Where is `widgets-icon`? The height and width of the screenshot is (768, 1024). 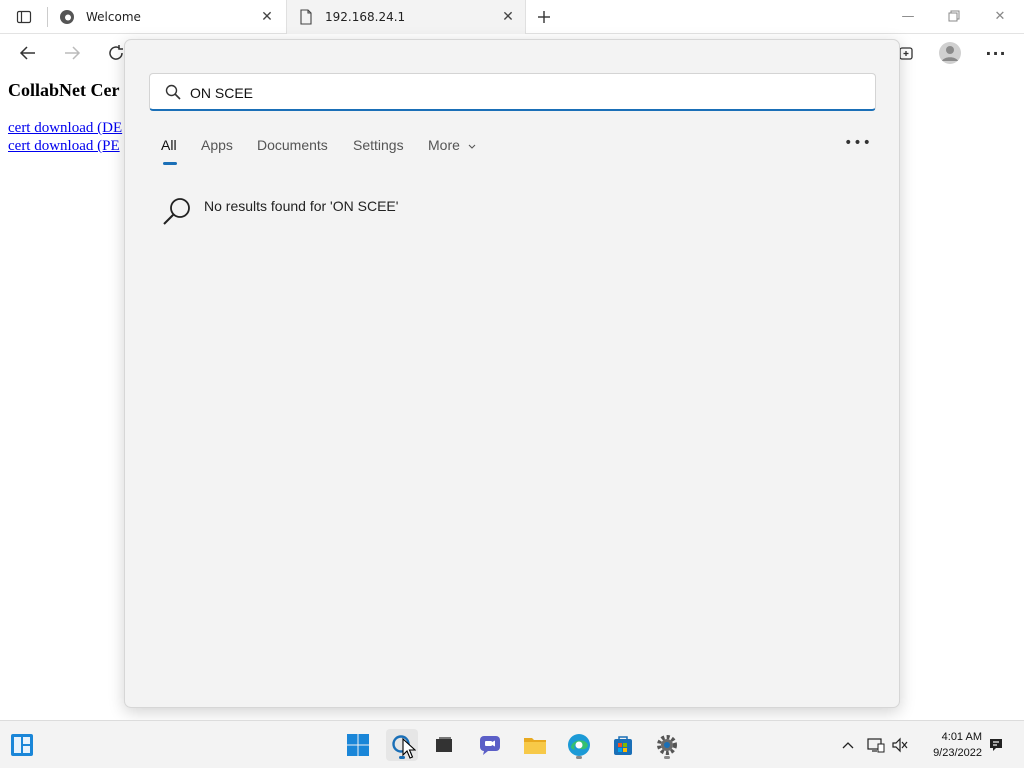 widgets-icon is located at coordinates (22, 745).